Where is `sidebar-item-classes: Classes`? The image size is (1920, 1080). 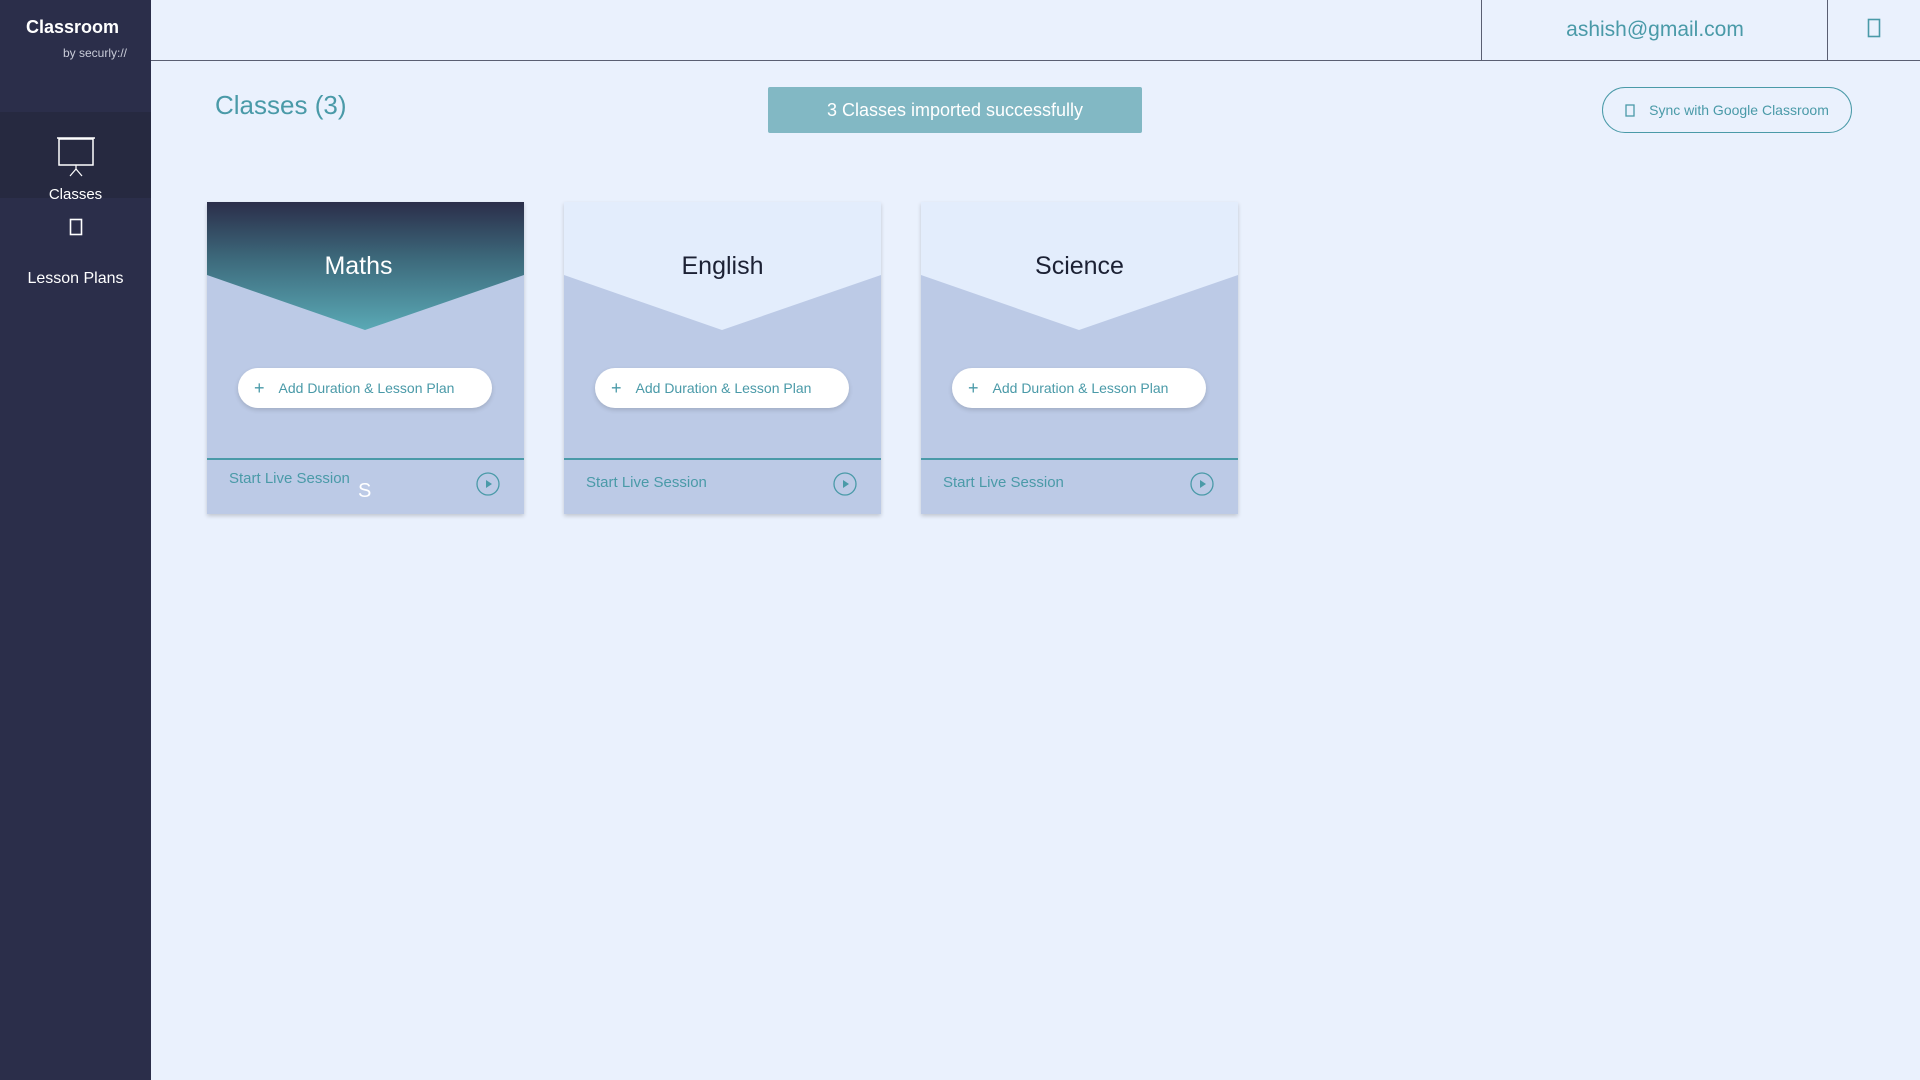
sidebar-item-classes: Classes is located at coordinates (75, 157).